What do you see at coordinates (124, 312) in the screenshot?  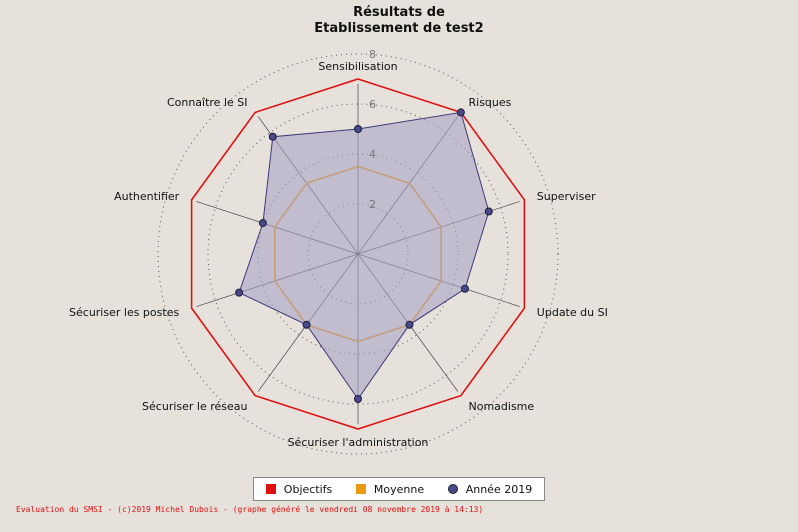 I see `category-label-7: Sécuriser les postes` at bounding box center [124, 312].